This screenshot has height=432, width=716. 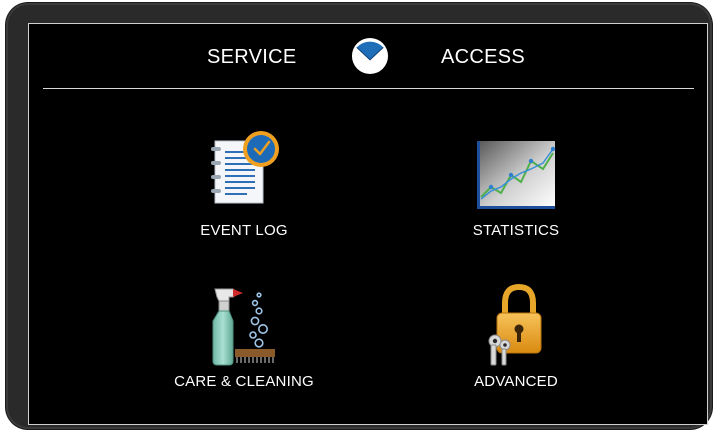 I want to click on care-cleaning-button: CARE & CLEANING, so click(x=244, y=335).